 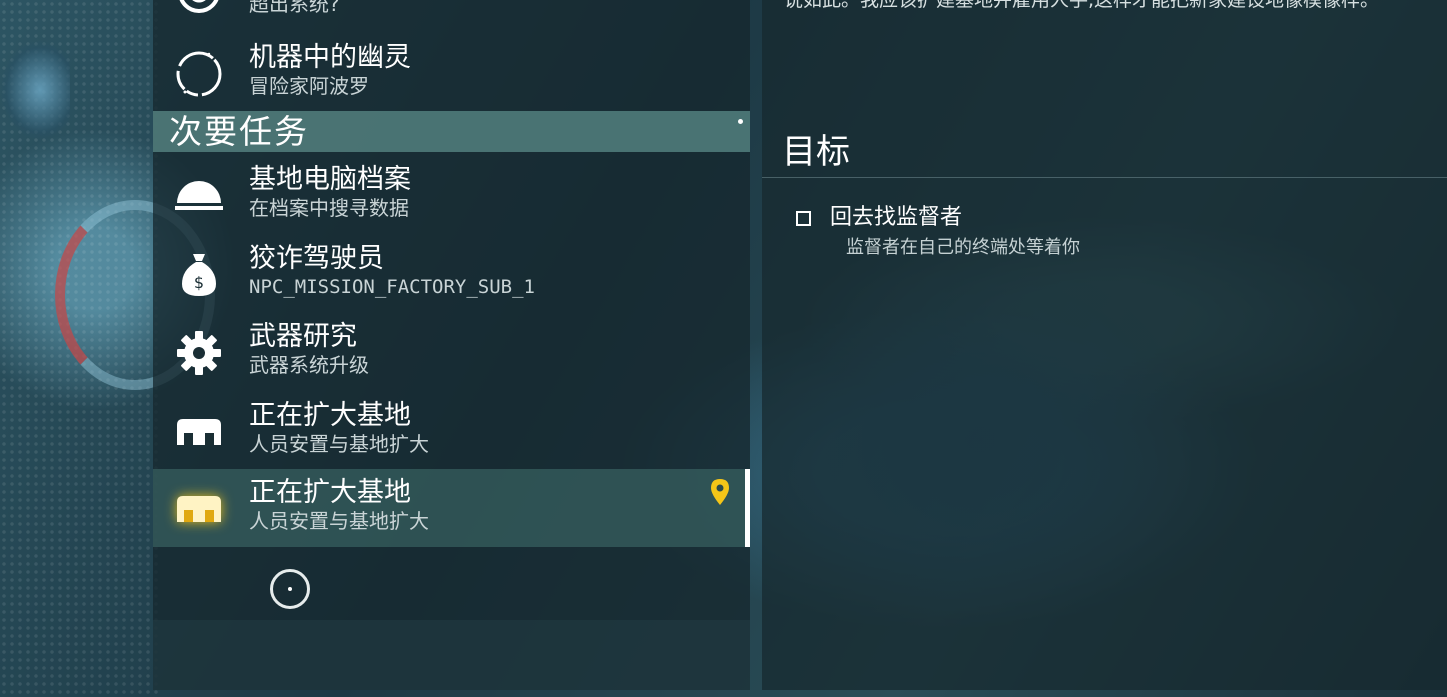 I want to click on objective-title: 回去找监督者, so click(x=896, y=217).